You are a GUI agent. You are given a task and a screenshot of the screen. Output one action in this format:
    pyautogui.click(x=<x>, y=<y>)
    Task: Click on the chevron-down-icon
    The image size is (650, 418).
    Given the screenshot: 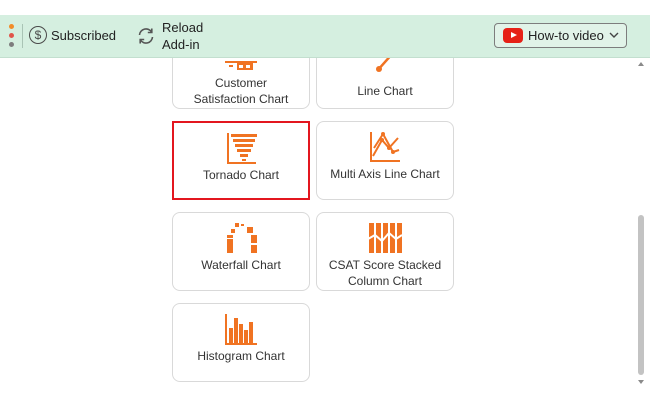 What is the action you would take?
    pyautogui.click(x=614, y=35)
    